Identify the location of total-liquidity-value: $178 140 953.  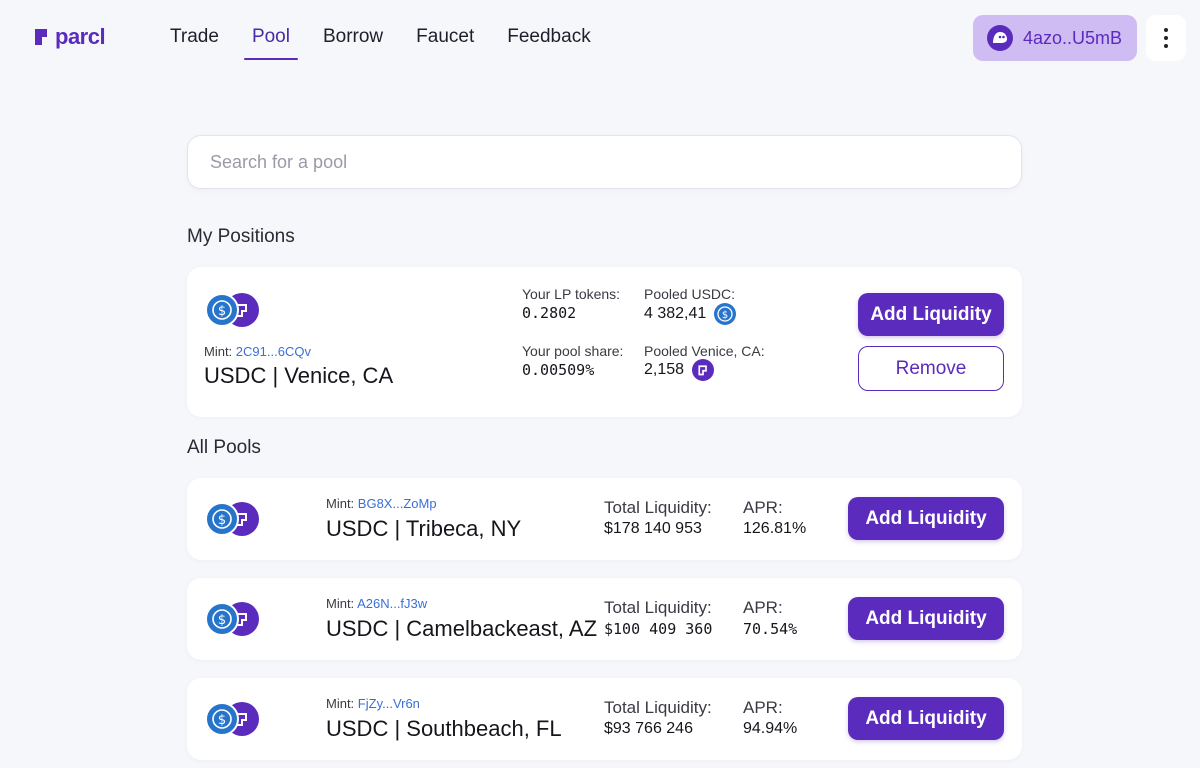
(653, 528).